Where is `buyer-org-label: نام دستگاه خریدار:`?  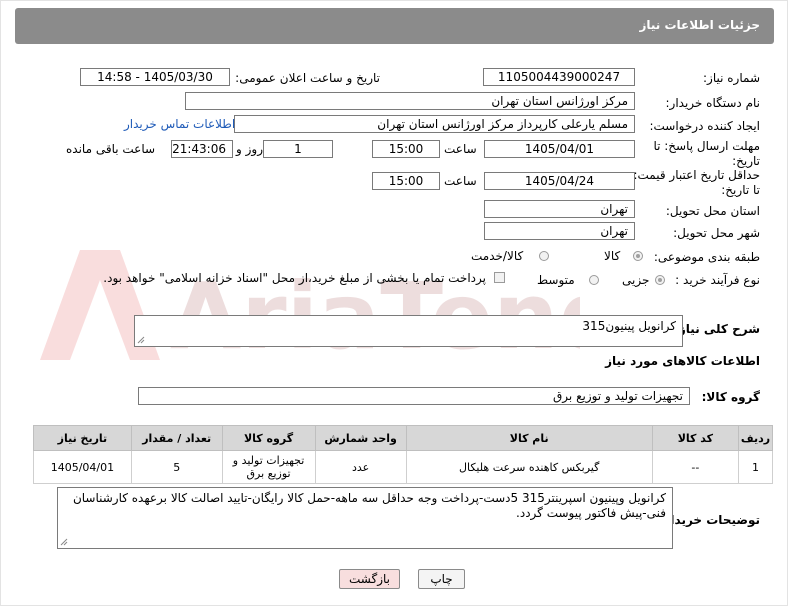 buyer-org-label: نام دستگاه خریدار: is located at coordinates (713, 103).